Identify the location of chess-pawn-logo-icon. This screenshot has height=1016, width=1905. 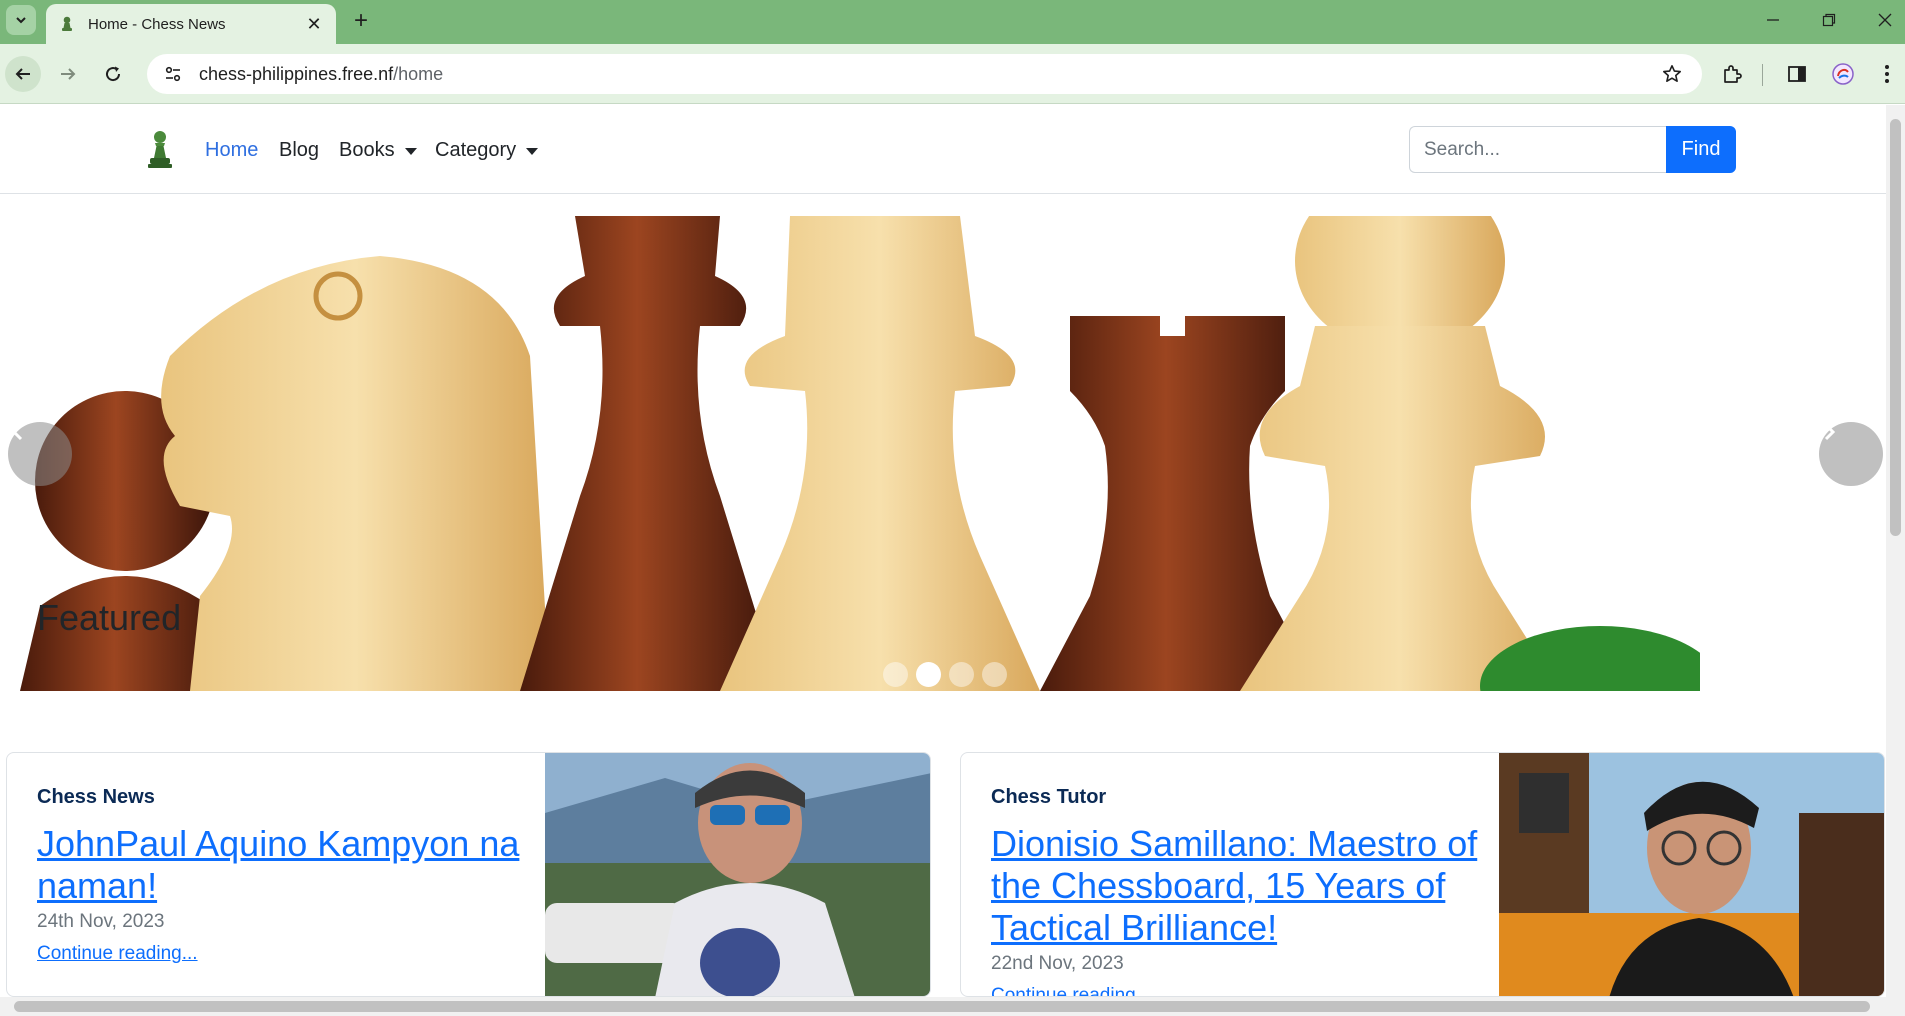
(160, 149).